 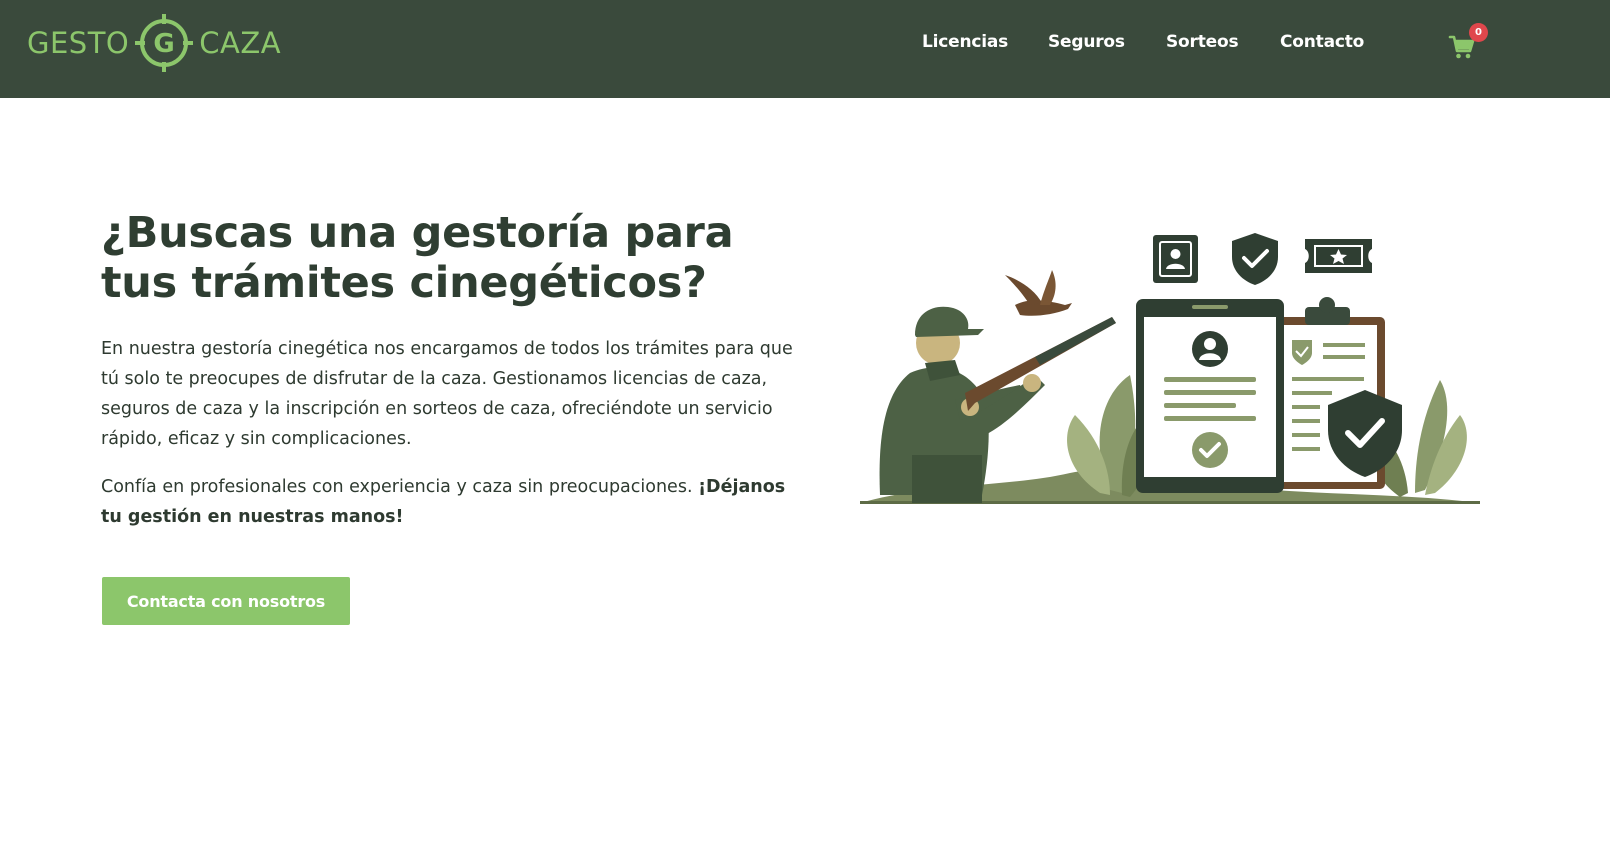 I want to click on tablet-document-illustration, so click(x=1210, y=396).